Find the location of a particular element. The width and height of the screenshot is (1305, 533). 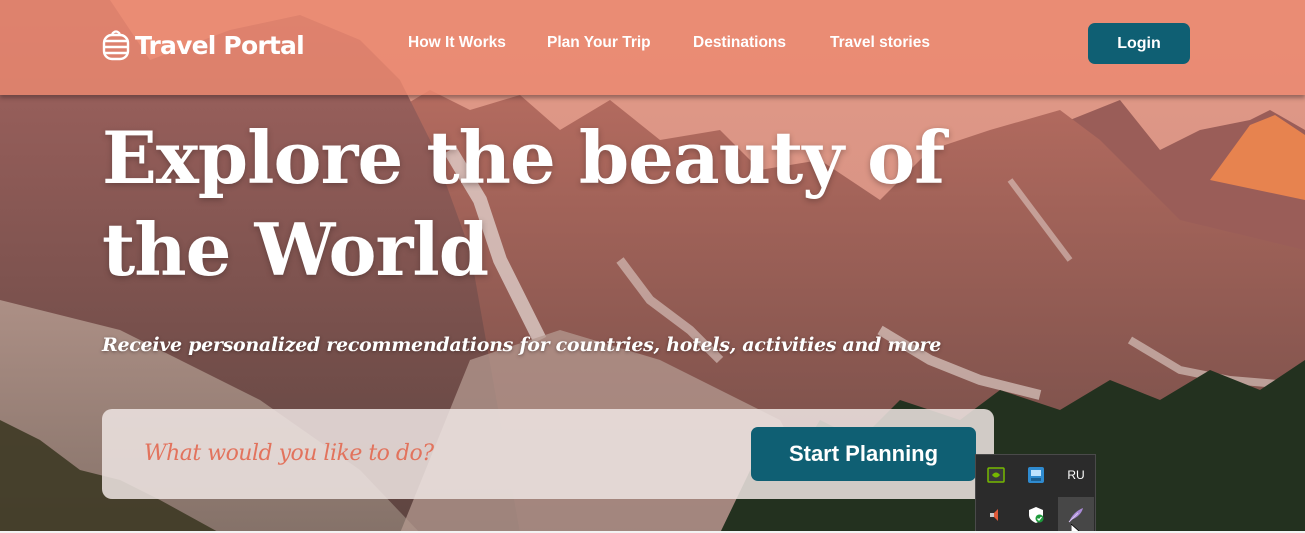

start-planning-button: Start Planning is located at coordinates (863, 454).